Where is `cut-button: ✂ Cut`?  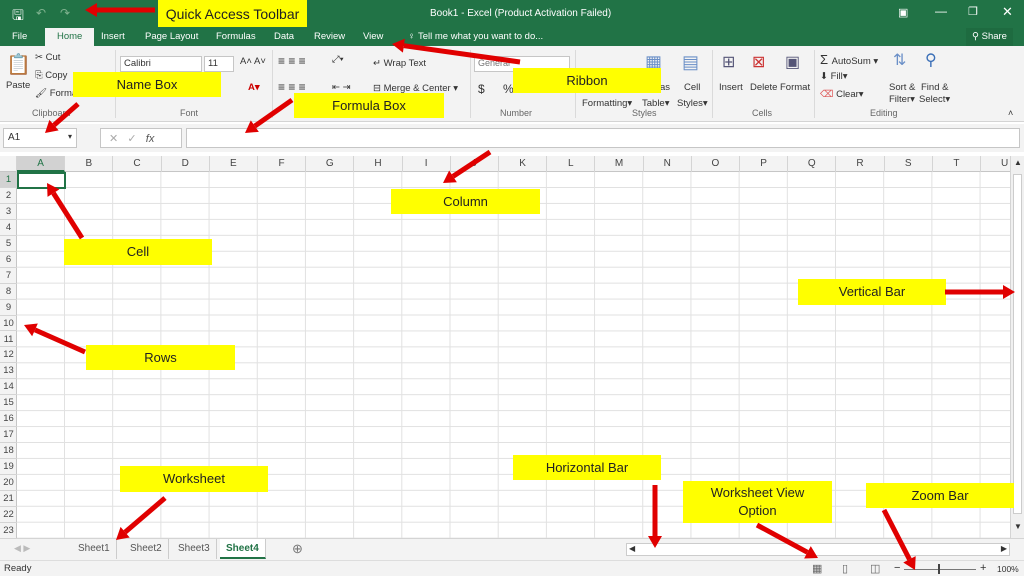
cut-button: ✂ Cut is located at coordinates (47, 57).